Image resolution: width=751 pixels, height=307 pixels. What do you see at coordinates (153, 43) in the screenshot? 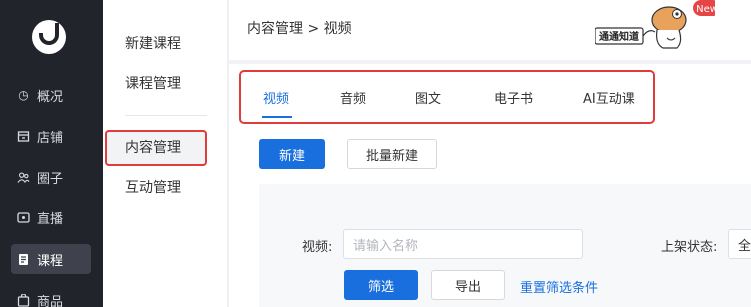
I see `subnav-item-new-course: 新建课程` at bounding box center [153, 43].